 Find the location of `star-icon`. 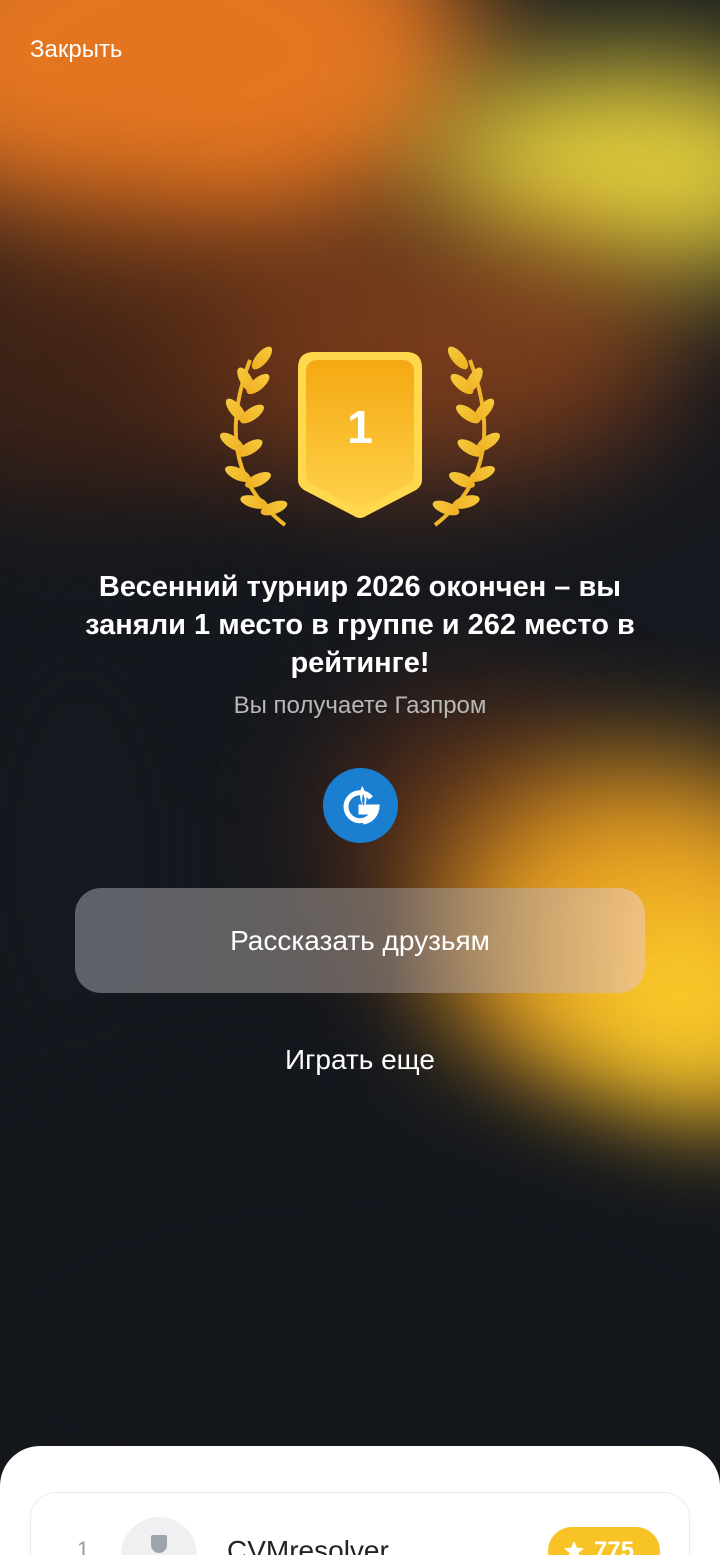

star-icon is located at coordinates (574, 1548).